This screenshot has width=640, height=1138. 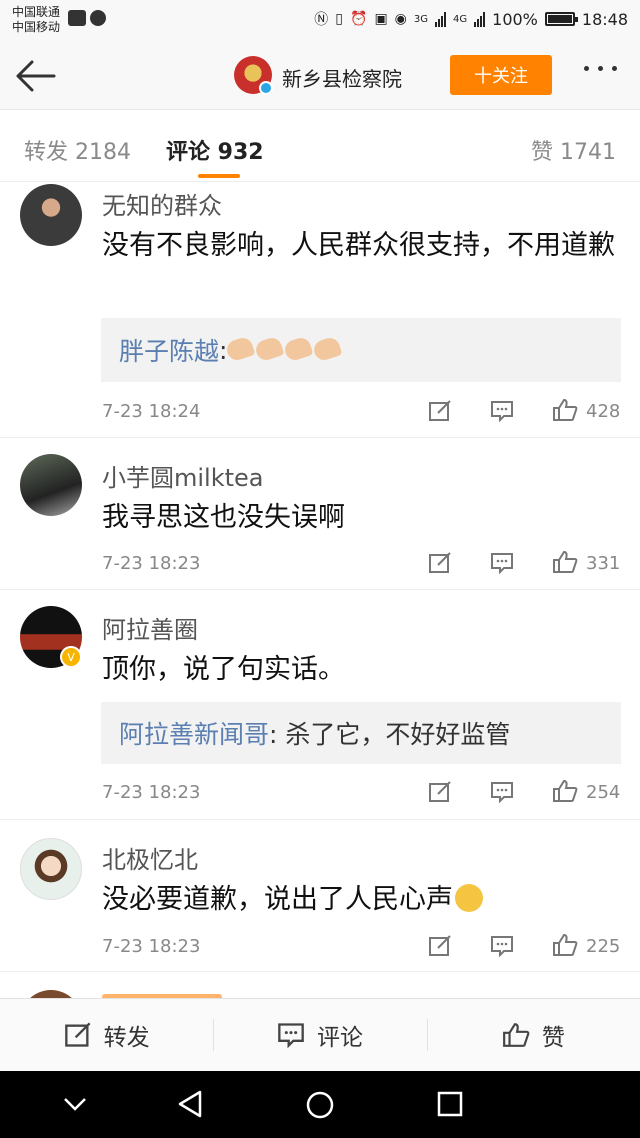 I want to click on comment-username: 阿拉善圈, so click(x=150, y=627).